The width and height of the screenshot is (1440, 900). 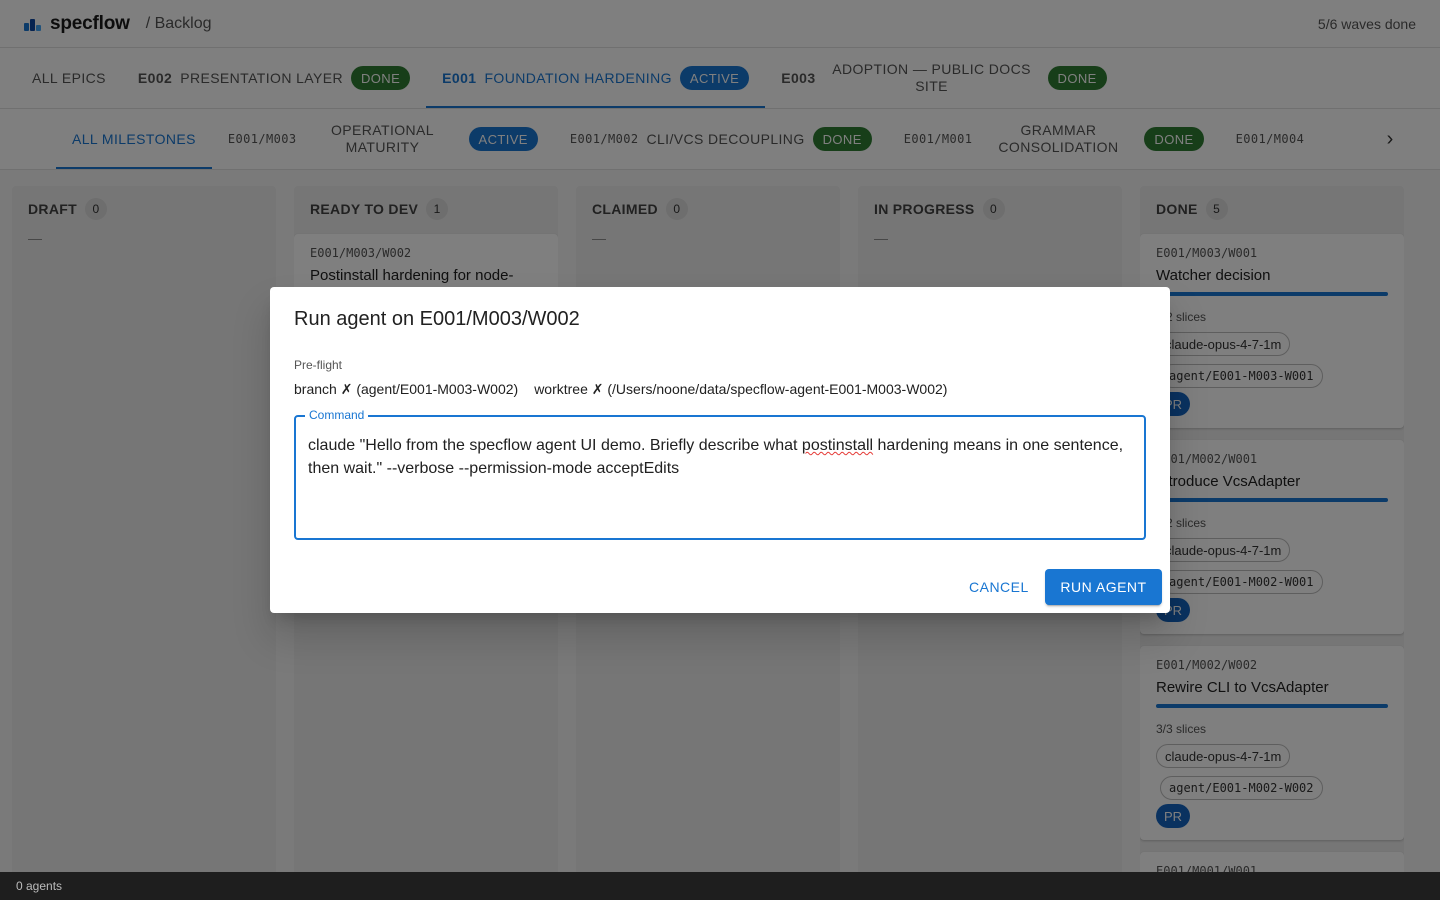 What do you see at coordinates (837, 445) in the screenshot?
I see `spellcheck-word: postinstall` at bounding box center [837, 445].